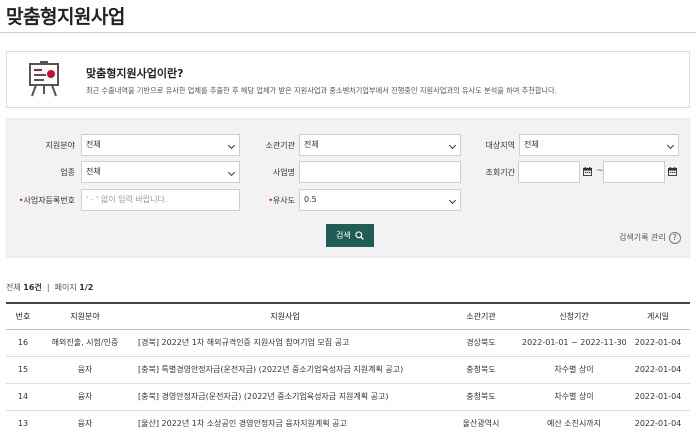 This screenshot has width=696, height=433. I want to click on business-name-label: 사업명, so click(283, 172).